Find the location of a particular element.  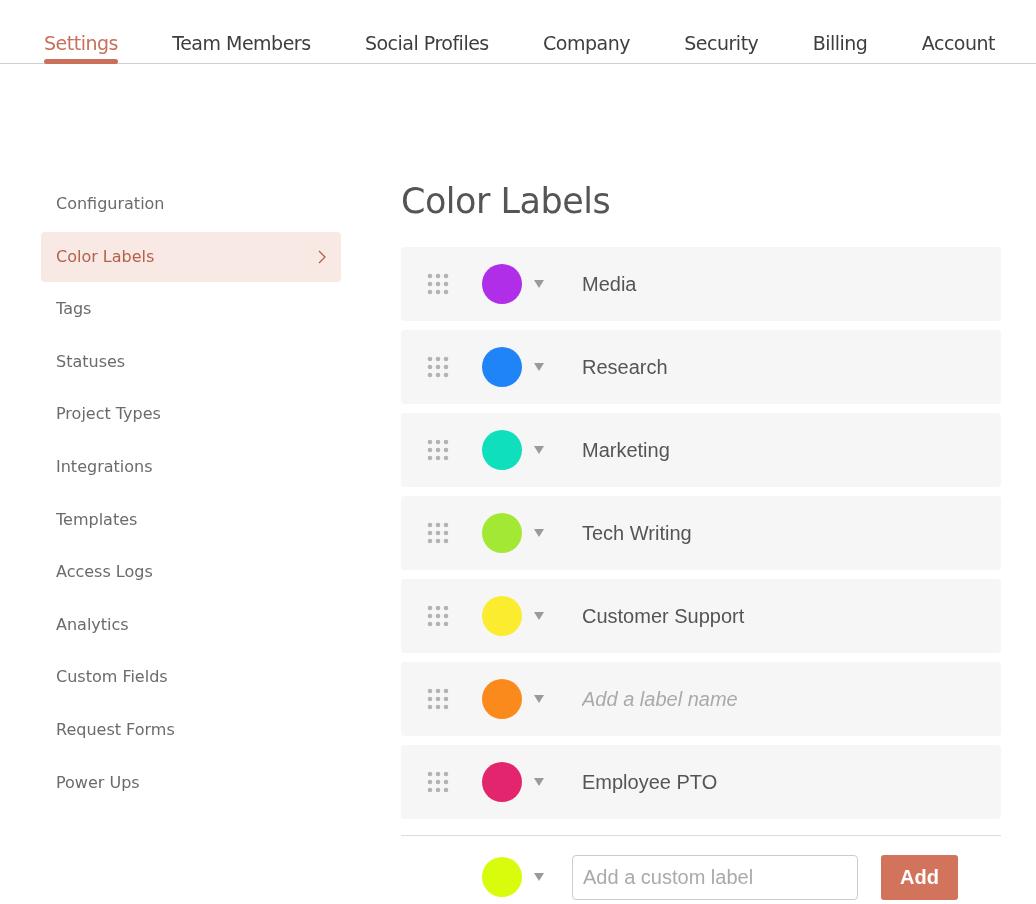

add-button: Add is located at coordinates (919, 877).